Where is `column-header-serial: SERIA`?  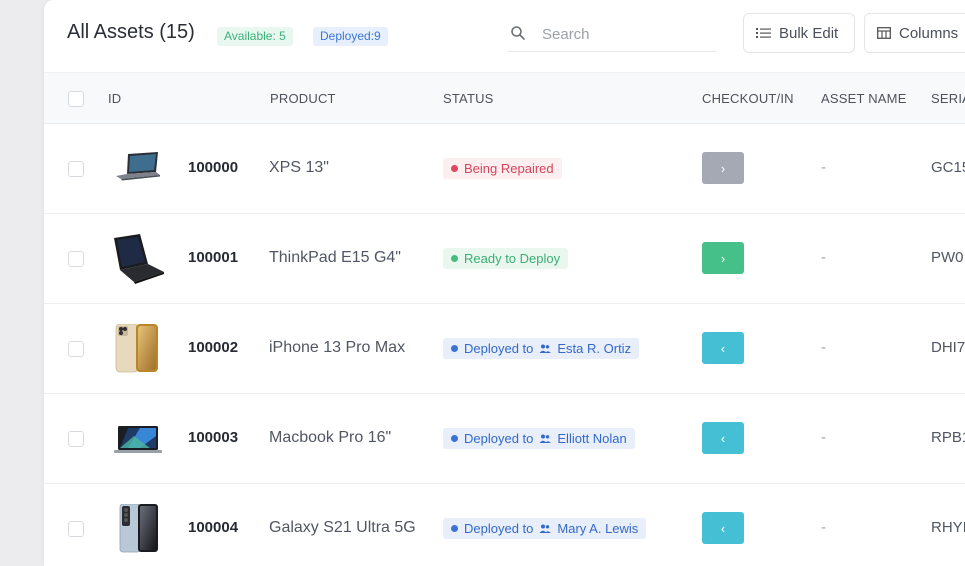
column-header-serial: SERIA is located at coordinates (948, 98).